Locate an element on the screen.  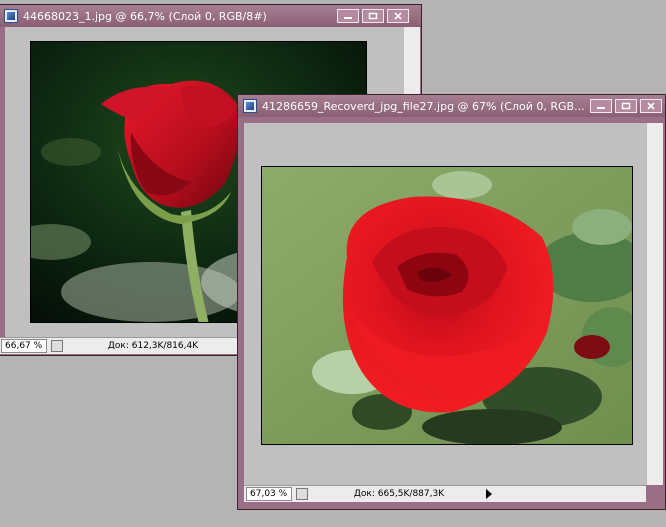
status-bar-front: 67,03 % Док: 665,5K/887,3K is located at coordinates (370, 493).